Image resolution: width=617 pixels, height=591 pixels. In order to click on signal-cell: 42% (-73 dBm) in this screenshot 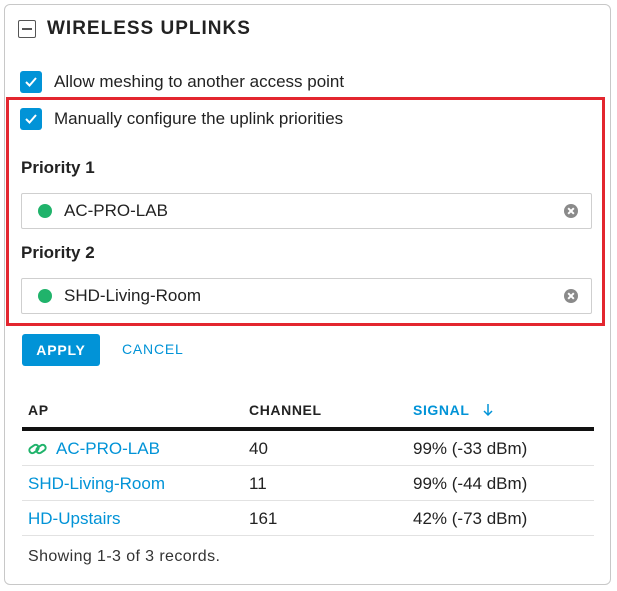, I will do `click(470, 518)`.